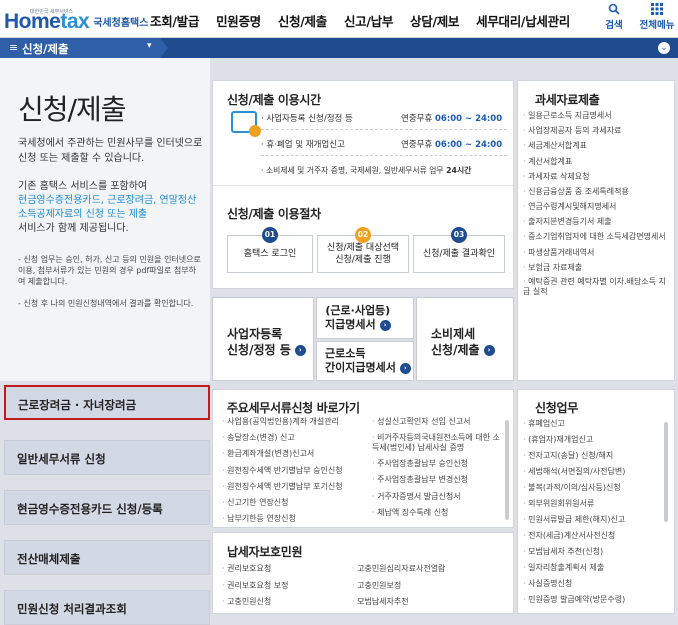 This screenshot has width=678, height=625. I want to click on list-item: 외부위원회위원서류, so click(598, 504).